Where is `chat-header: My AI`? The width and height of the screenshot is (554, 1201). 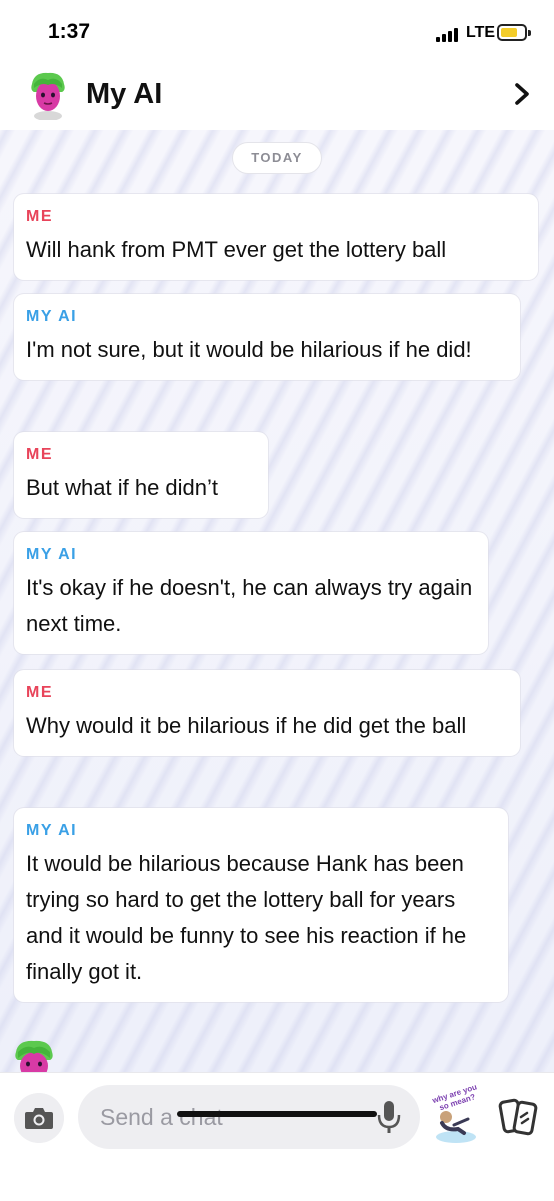 chat-header: My AI is located at coordinates (277, 98).